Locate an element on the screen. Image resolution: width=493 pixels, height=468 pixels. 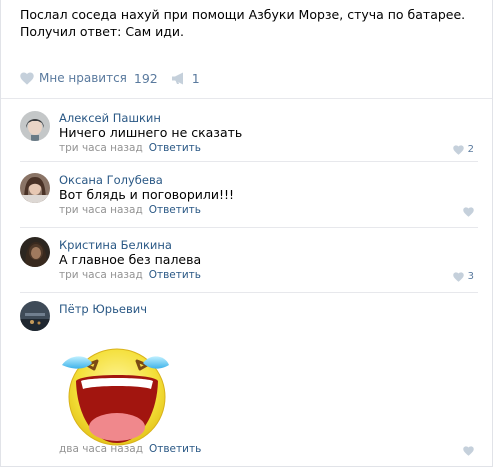
comment-time: два часа назад is located at coordinates (101, 449).